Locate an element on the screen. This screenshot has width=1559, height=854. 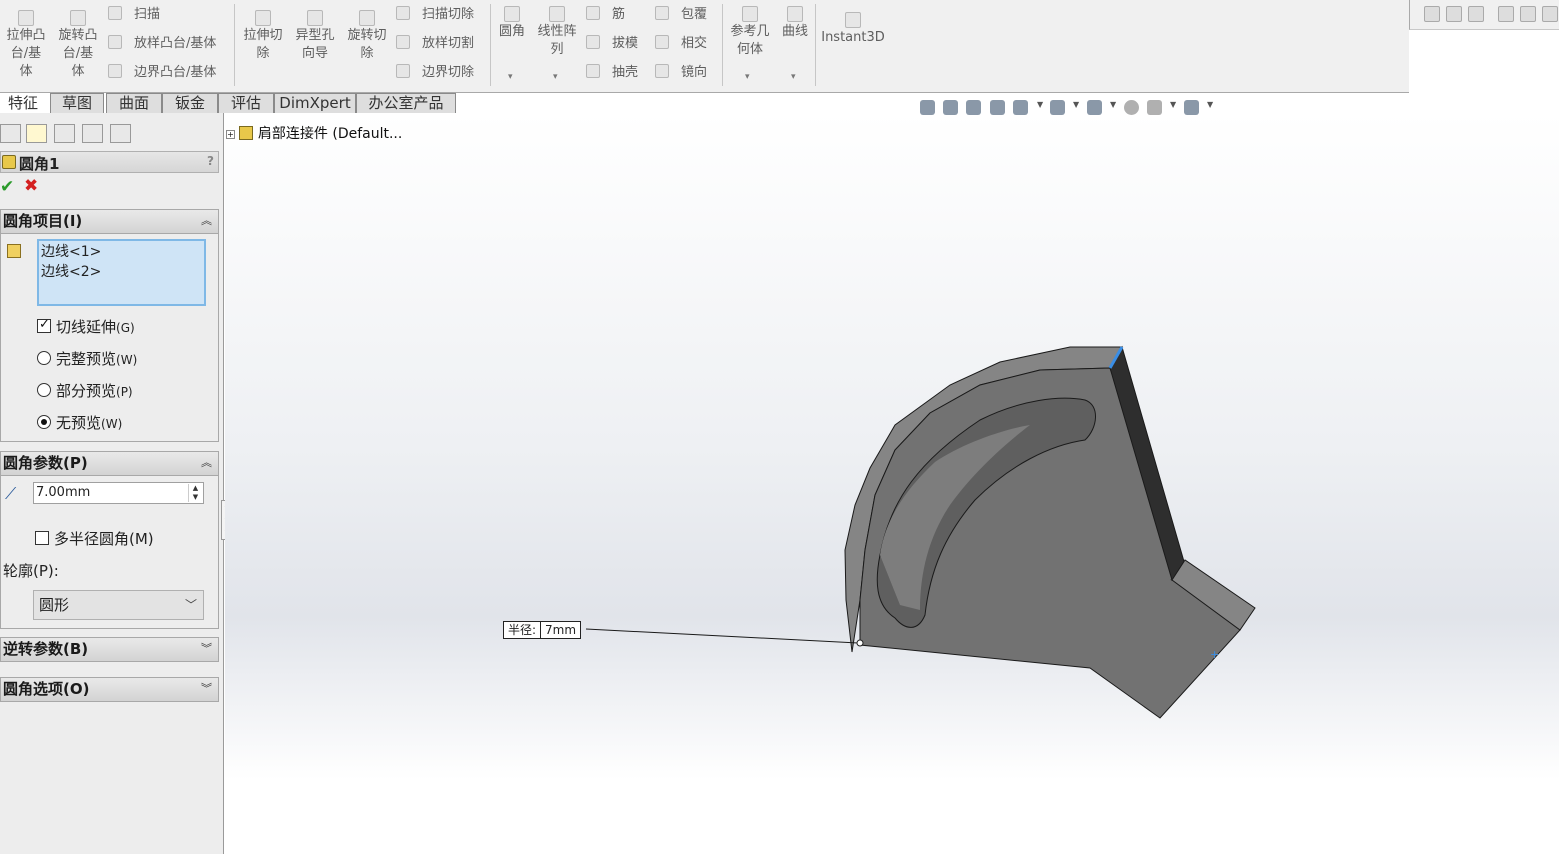
ok-button: ✔ is located at coordinates (7, 187).